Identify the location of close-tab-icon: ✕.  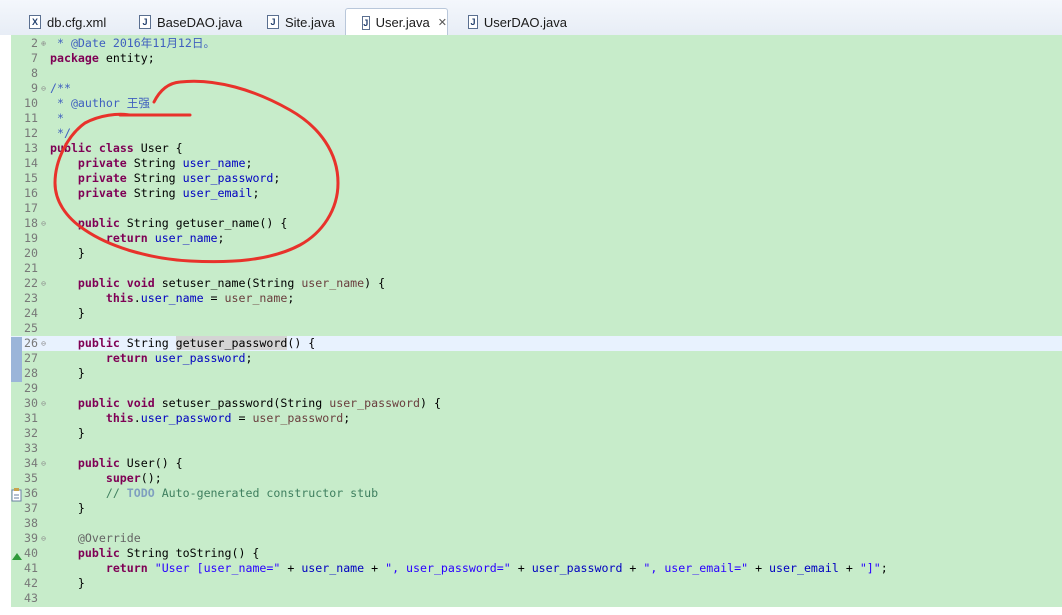
(442, 22).